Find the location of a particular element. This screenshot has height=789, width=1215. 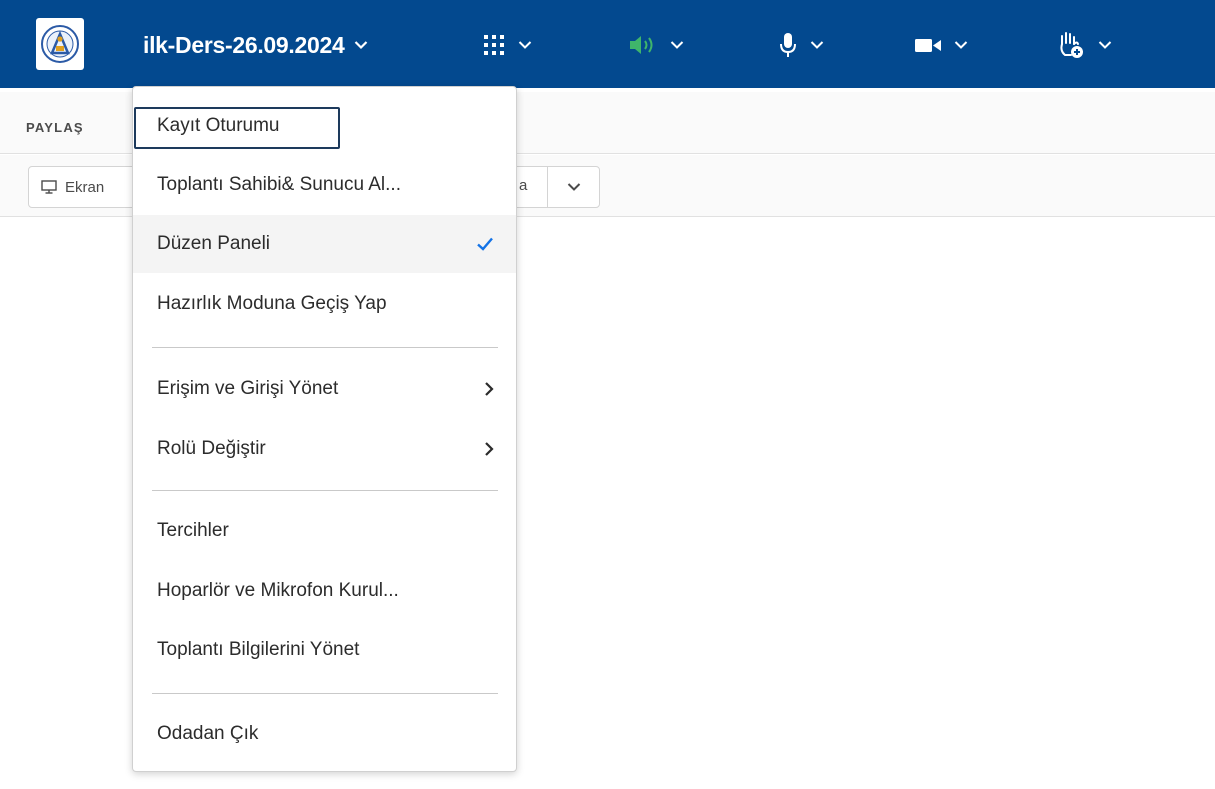

menu-item-manage-meeting-info: Toplantı Bilgilerini Yönet is located at coordinates (324, 650).